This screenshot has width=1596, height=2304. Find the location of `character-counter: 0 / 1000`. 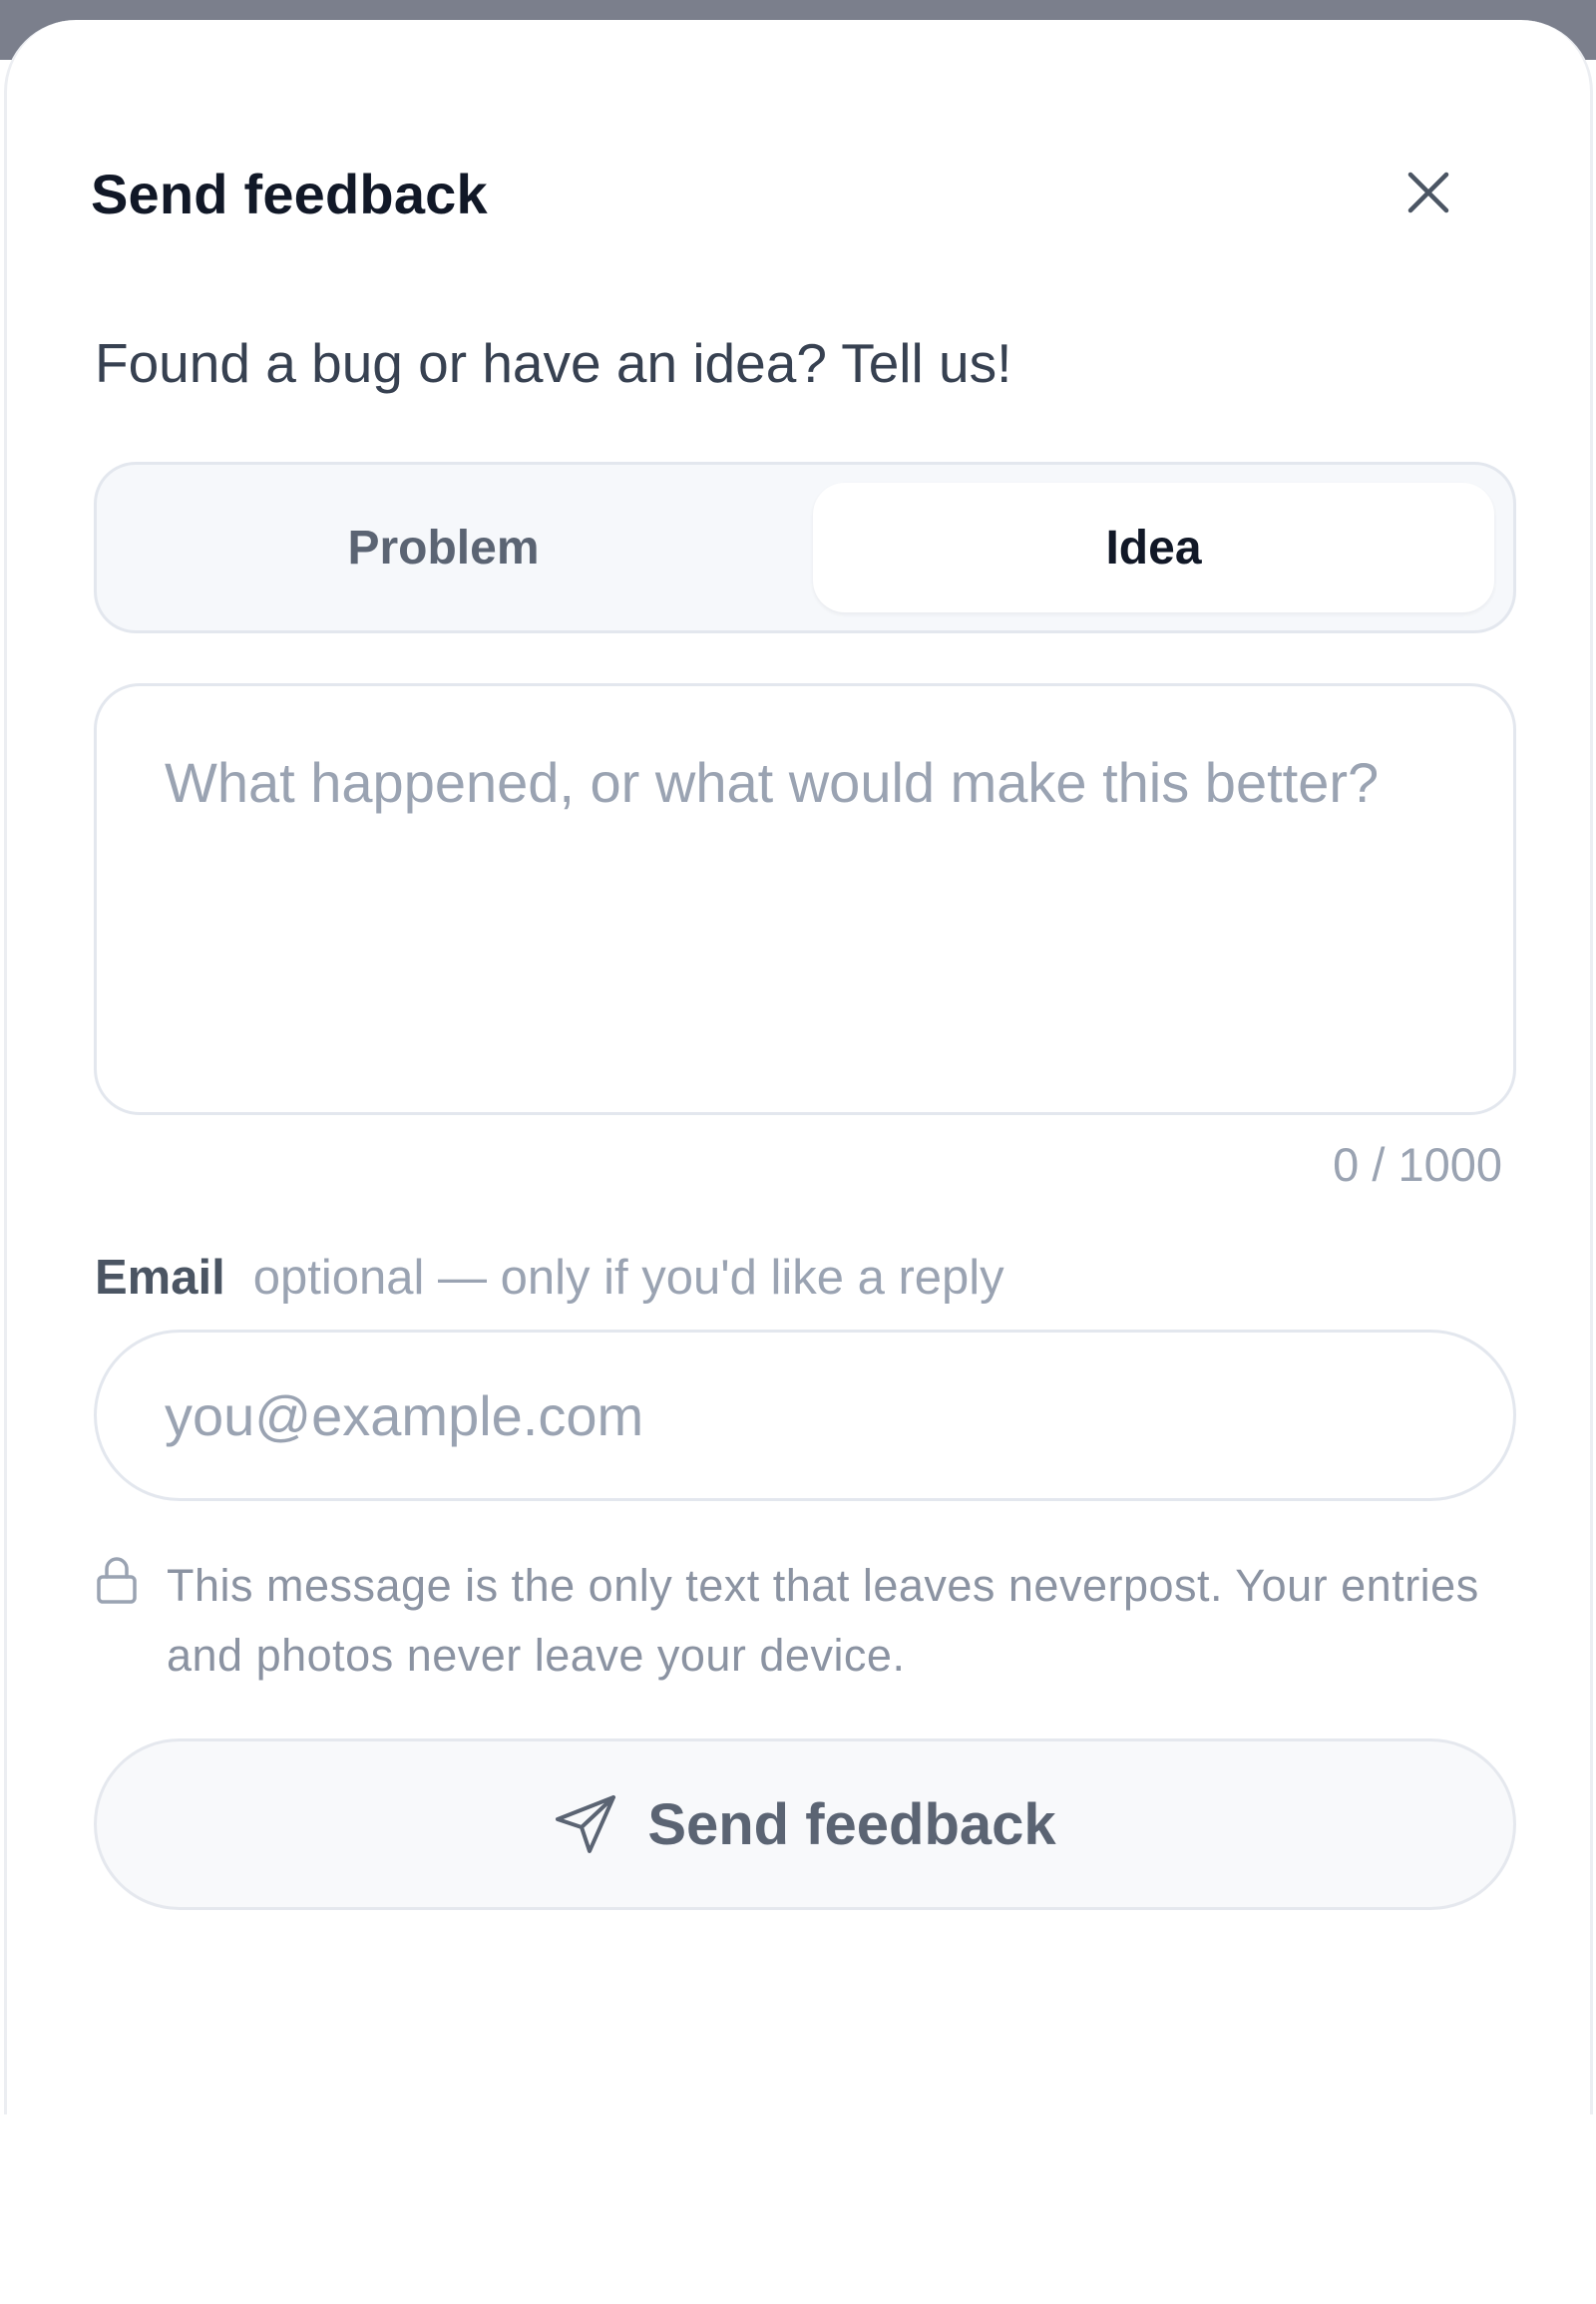

character-counter: 0 / 1000 is located at coordinates (1417, 1165).